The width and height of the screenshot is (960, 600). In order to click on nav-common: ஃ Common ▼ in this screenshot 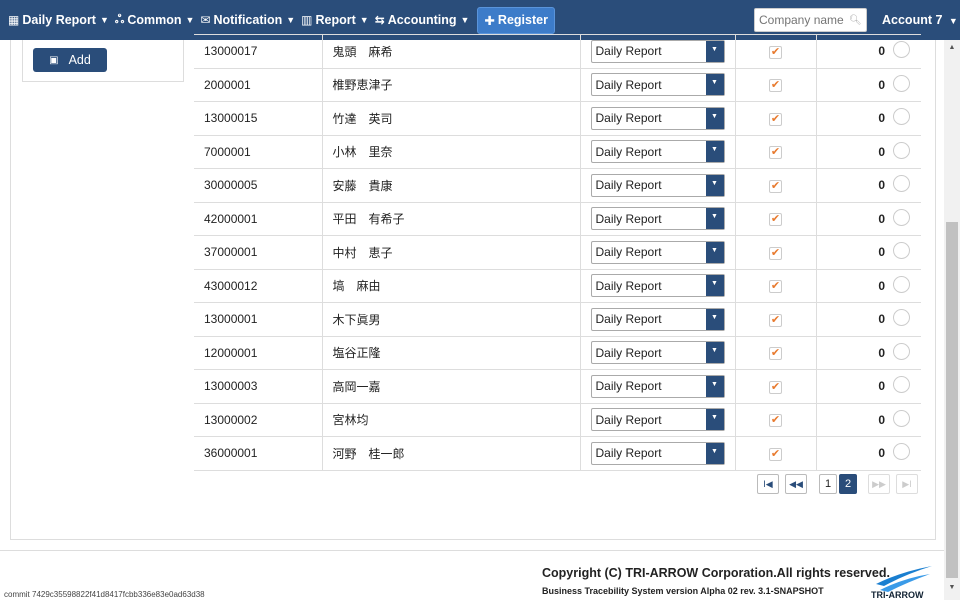, I will do `click(155, 20)`.